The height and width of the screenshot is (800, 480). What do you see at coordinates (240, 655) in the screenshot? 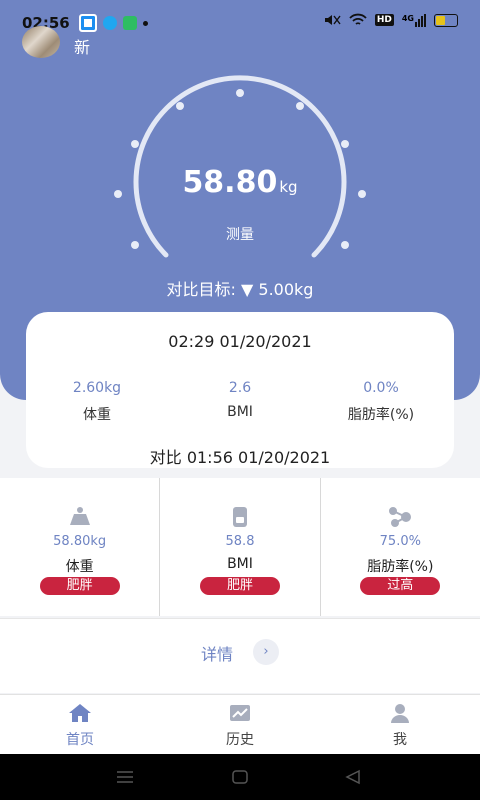
I see `details-row: 详情 ›` at bounding box center [240, 655].